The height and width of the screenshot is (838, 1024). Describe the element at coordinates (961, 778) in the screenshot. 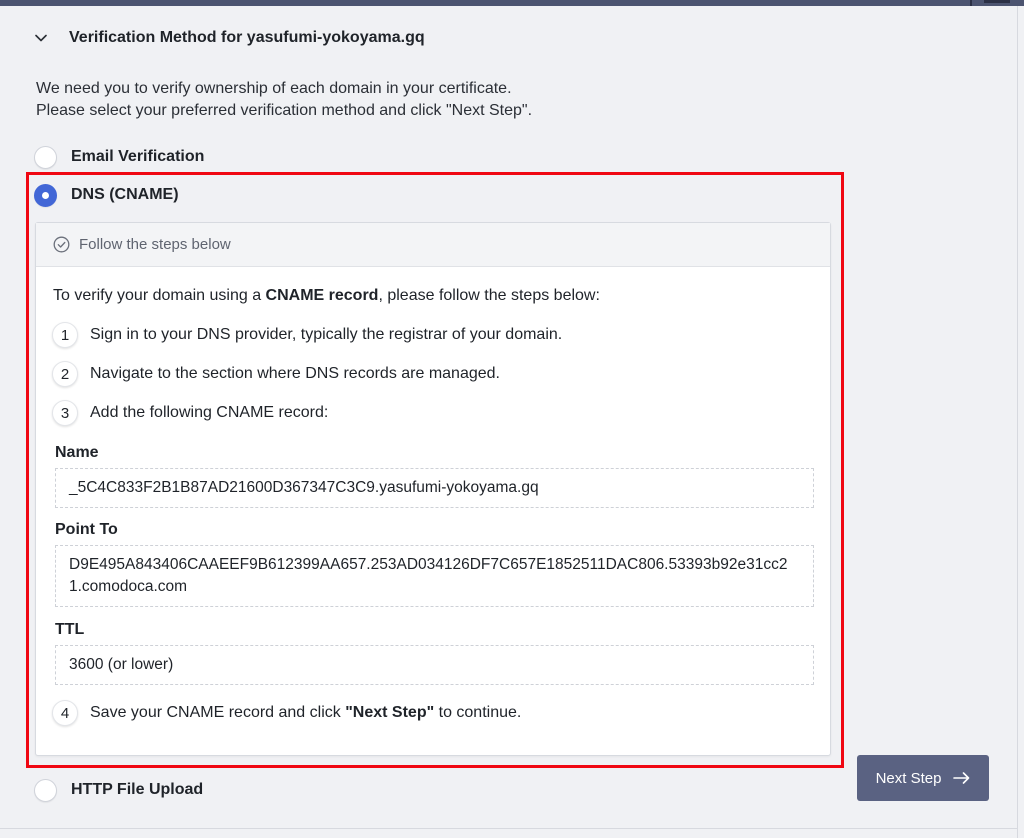

I see `arrow-right-icon` at that location.